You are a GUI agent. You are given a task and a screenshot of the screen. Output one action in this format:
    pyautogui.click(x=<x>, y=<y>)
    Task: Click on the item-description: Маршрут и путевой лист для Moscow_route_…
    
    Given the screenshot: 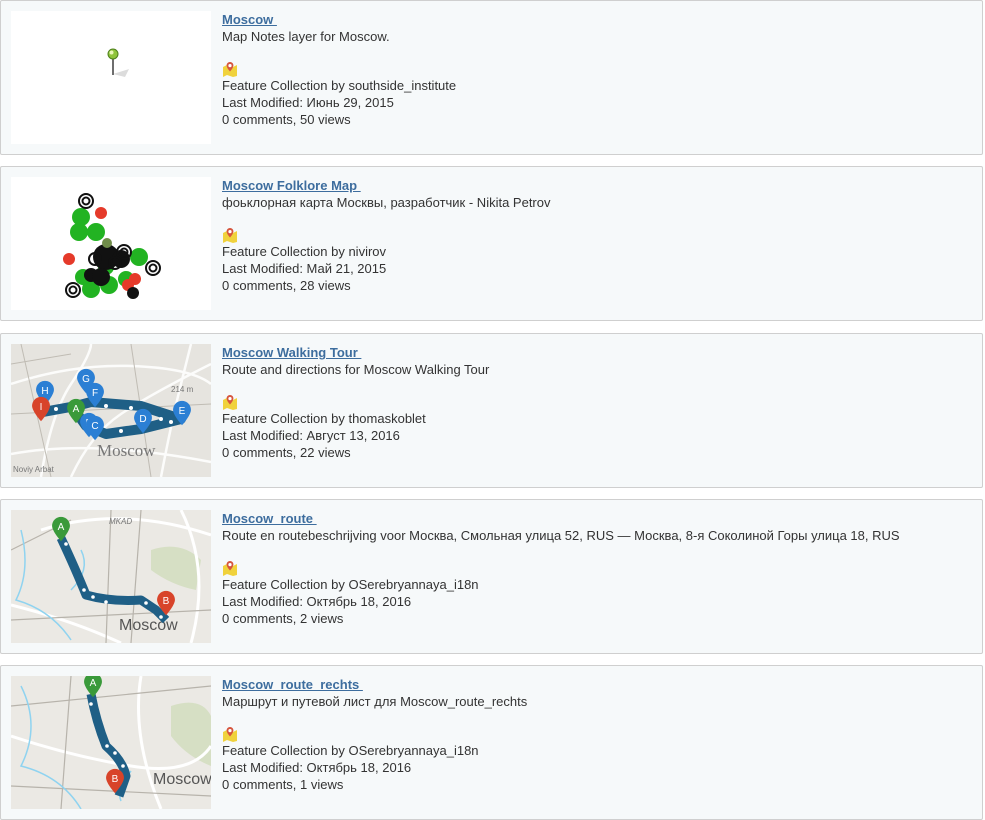 What is the action you would take?
    pyautogui.click(x=375, y=701)
    